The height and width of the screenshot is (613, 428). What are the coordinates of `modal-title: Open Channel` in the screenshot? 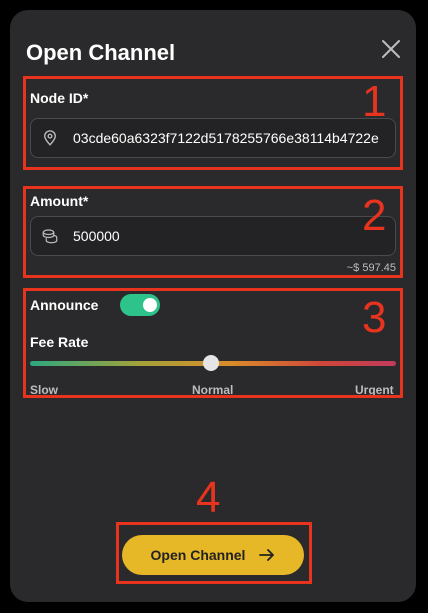 It's located at (101, 52).